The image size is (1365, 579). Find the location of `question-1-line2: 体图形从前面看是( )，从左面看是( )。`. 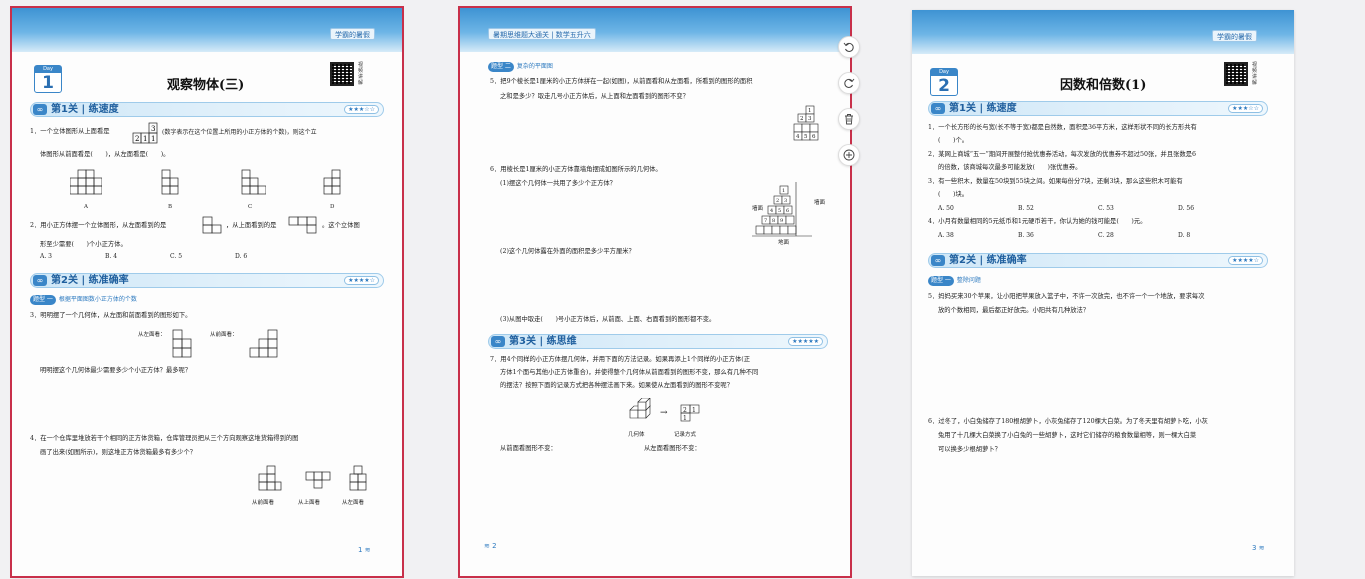

question-1-line2: 体图形从前面看是( )，从左面看是( )。 is located at coordinates (105, 154).